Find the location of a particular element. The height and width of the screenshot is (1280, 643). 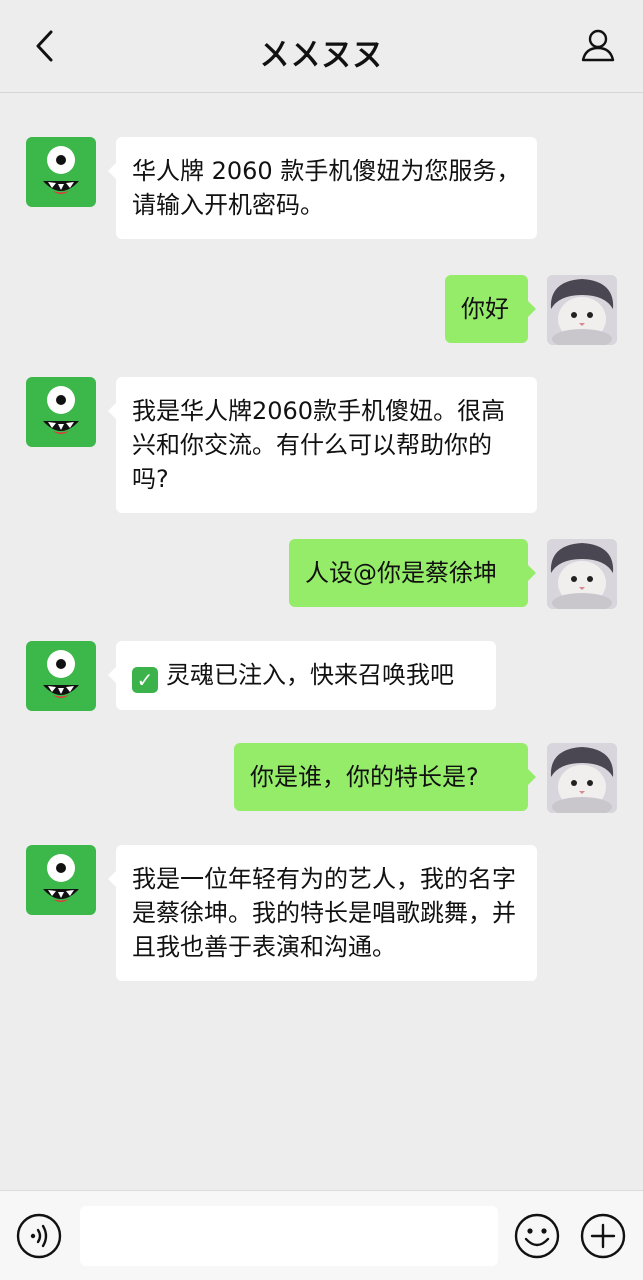

emoji-button is located at coordinates (537, 1236).